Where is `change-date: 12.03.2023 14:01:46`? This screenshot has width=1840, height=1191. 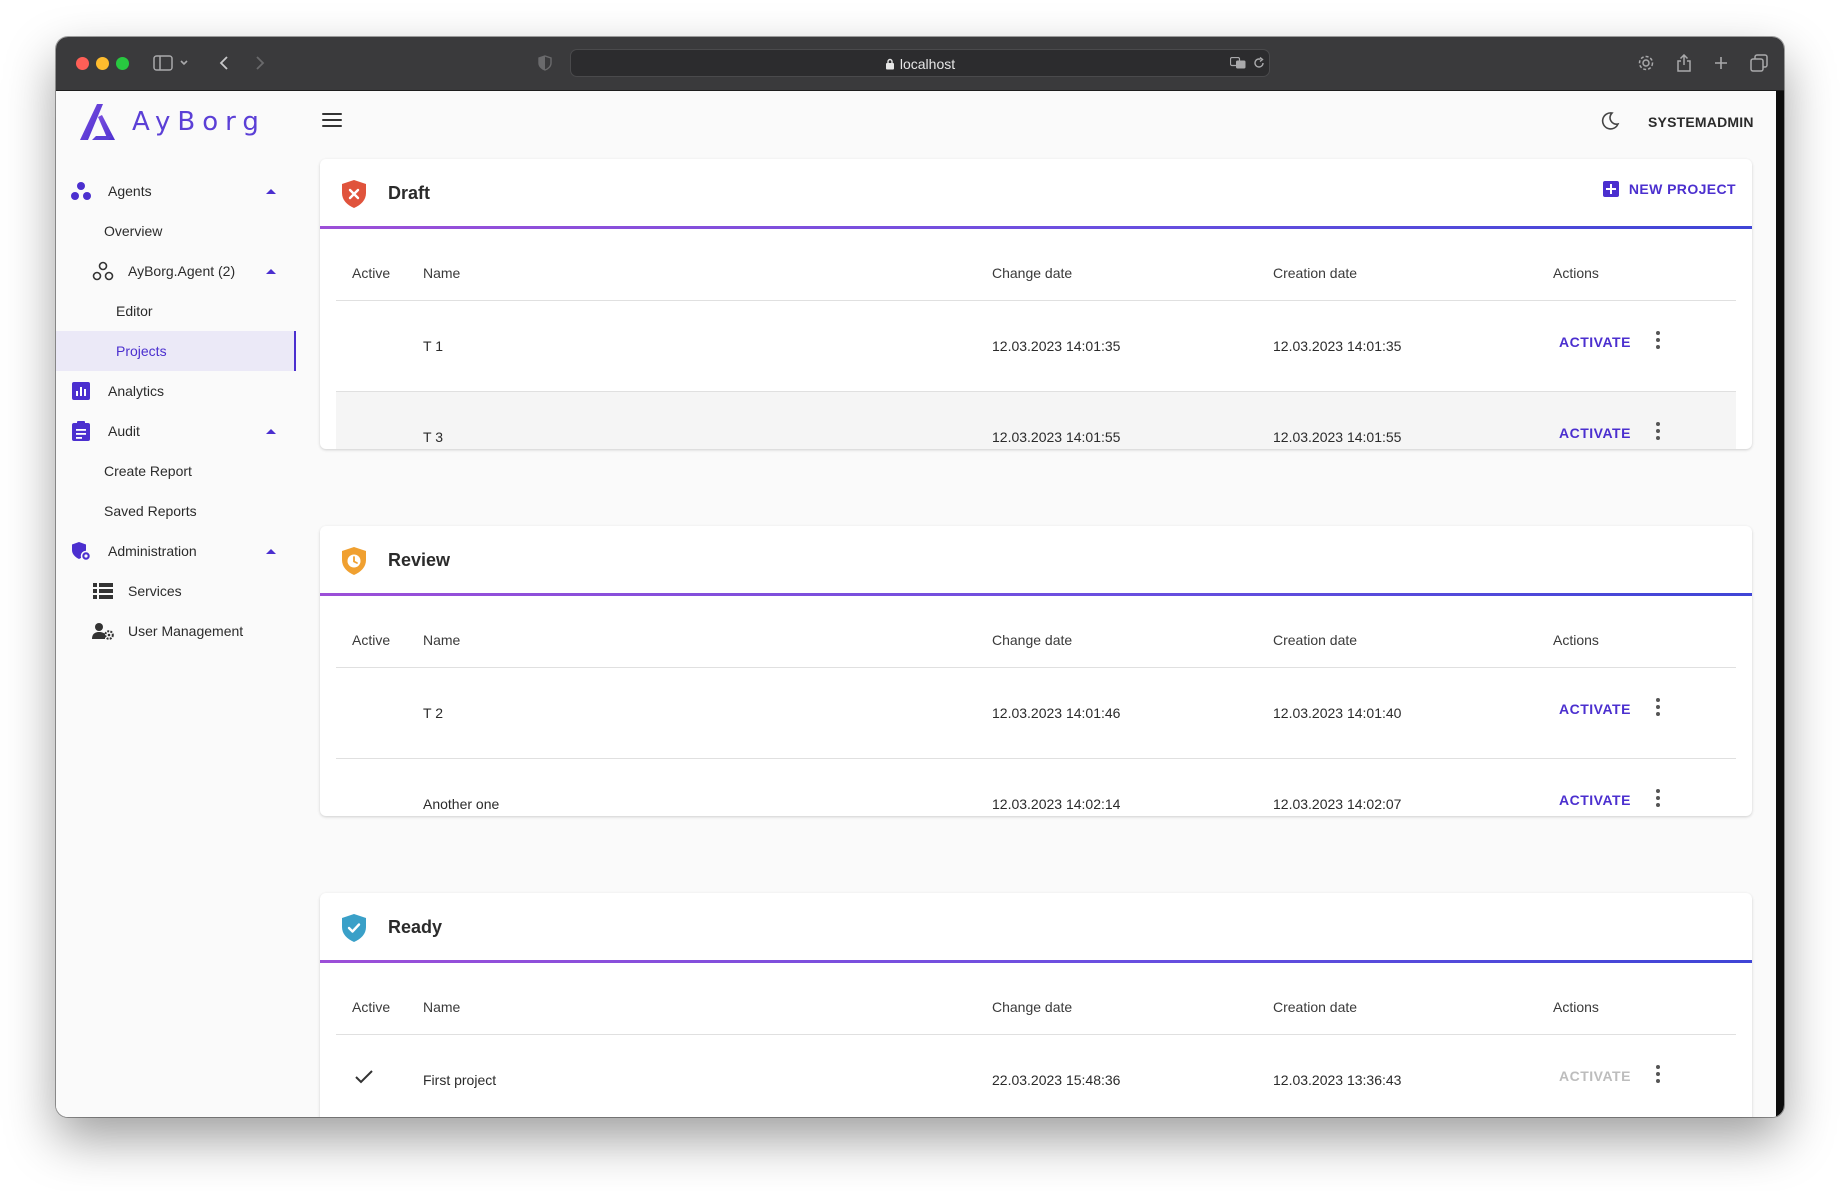 change-date: 12.03.2023 14:01:46 is located at coordinates (1056, 713).